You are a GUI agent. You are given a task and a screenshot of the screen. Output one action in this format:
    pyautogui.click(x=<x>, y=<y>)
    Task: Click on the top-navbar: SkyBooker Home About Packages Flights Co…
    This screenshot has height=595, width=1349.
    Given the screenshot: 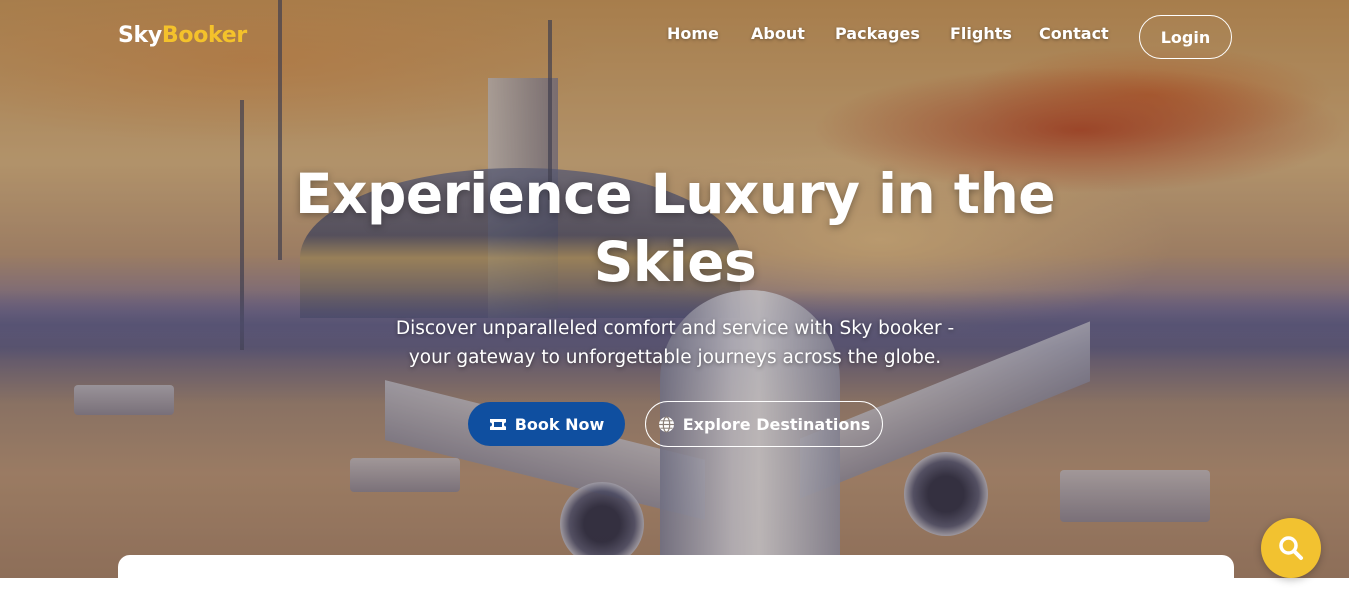 What is the action you would take?
    pyautogui.click(x=674, y=40)
    